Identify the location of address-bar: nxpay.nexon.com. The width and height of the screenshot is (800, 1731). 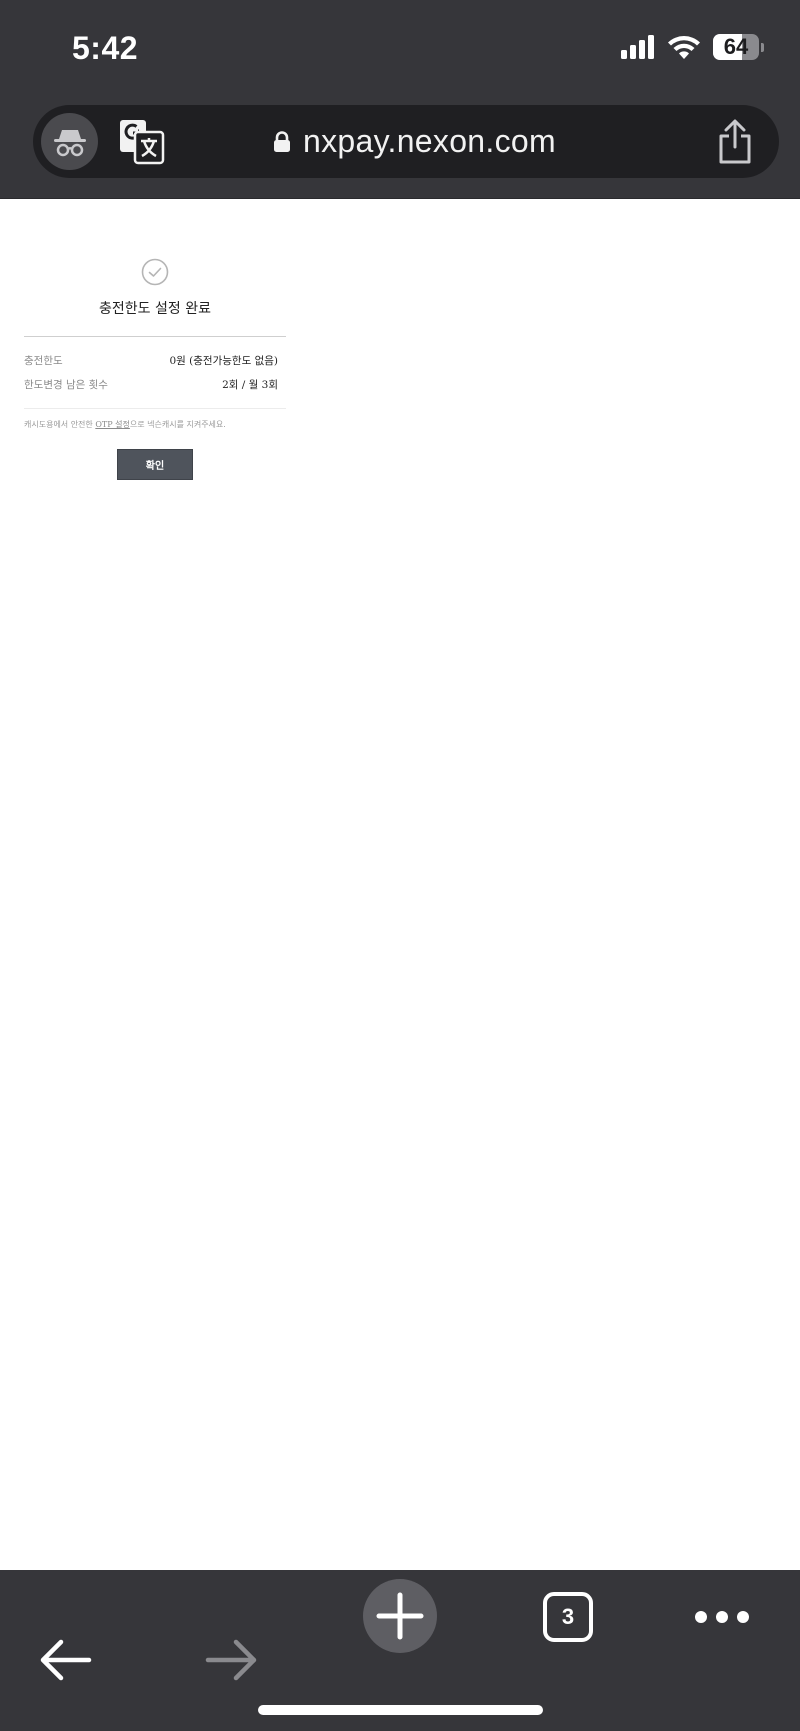
(406, 141).